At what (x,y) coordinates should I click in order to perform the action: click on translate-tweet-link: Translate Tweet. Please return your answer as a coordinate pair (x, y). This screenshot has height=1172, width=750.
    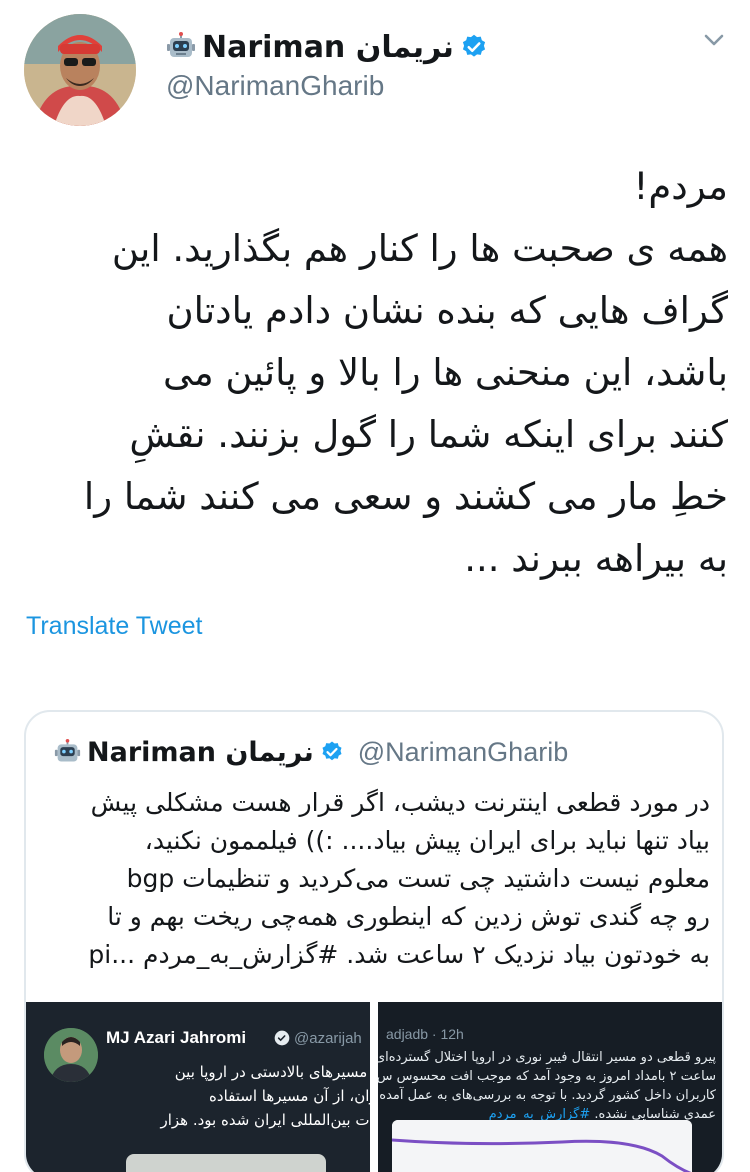
    Looking at the image, I should click on (114, 626).